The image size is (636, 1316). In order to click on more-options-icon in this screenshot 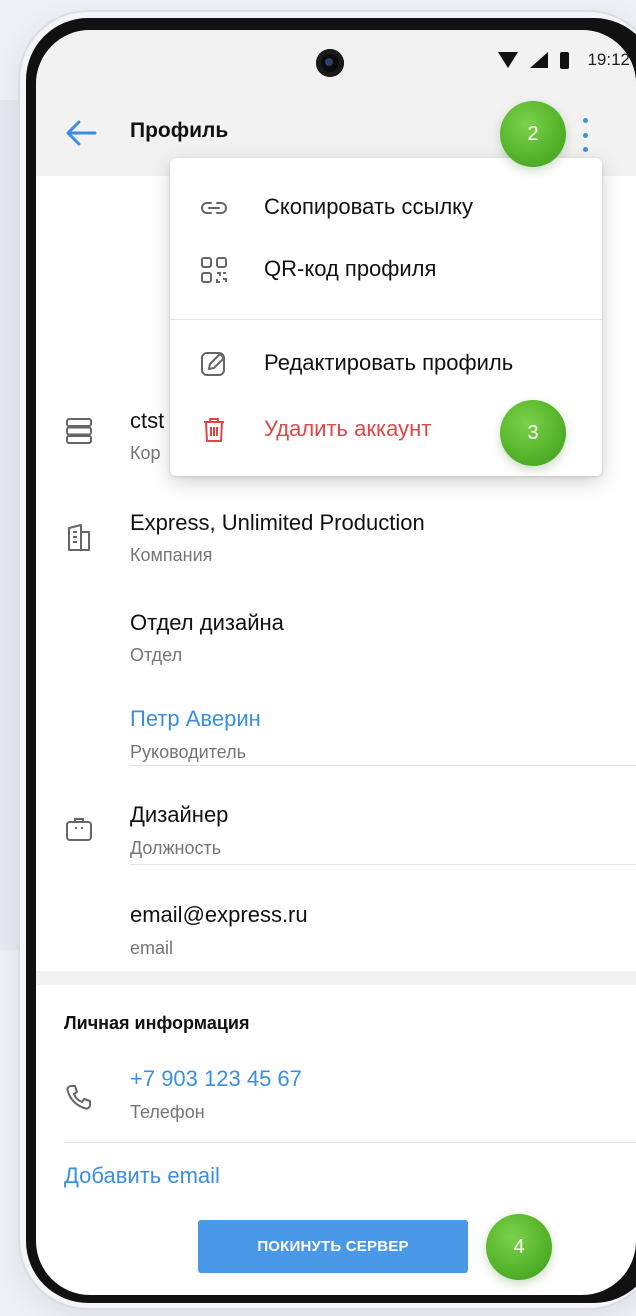, I will do `click(585, 135)`.